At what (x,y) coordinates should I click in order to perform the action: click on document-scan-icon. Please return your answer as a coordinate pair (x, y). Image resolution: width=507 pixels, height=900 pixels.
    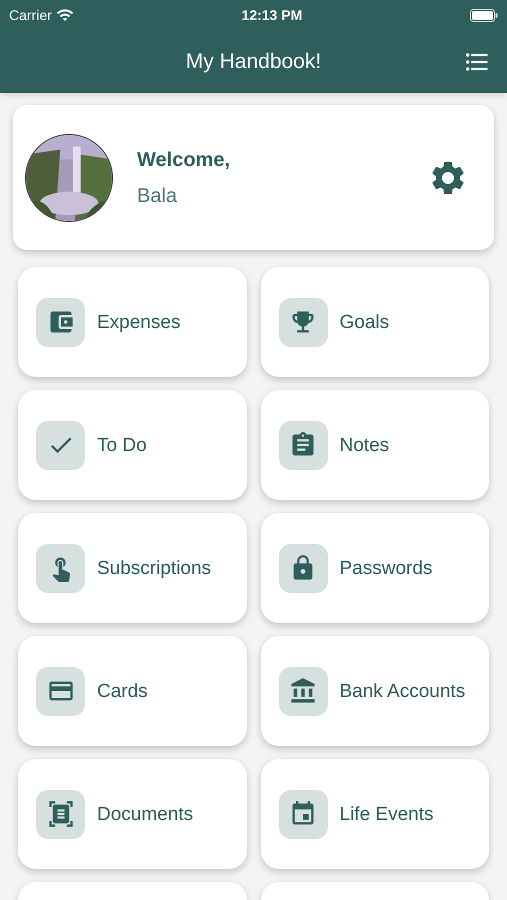
    Looking at the image, I should click on (60, 814).